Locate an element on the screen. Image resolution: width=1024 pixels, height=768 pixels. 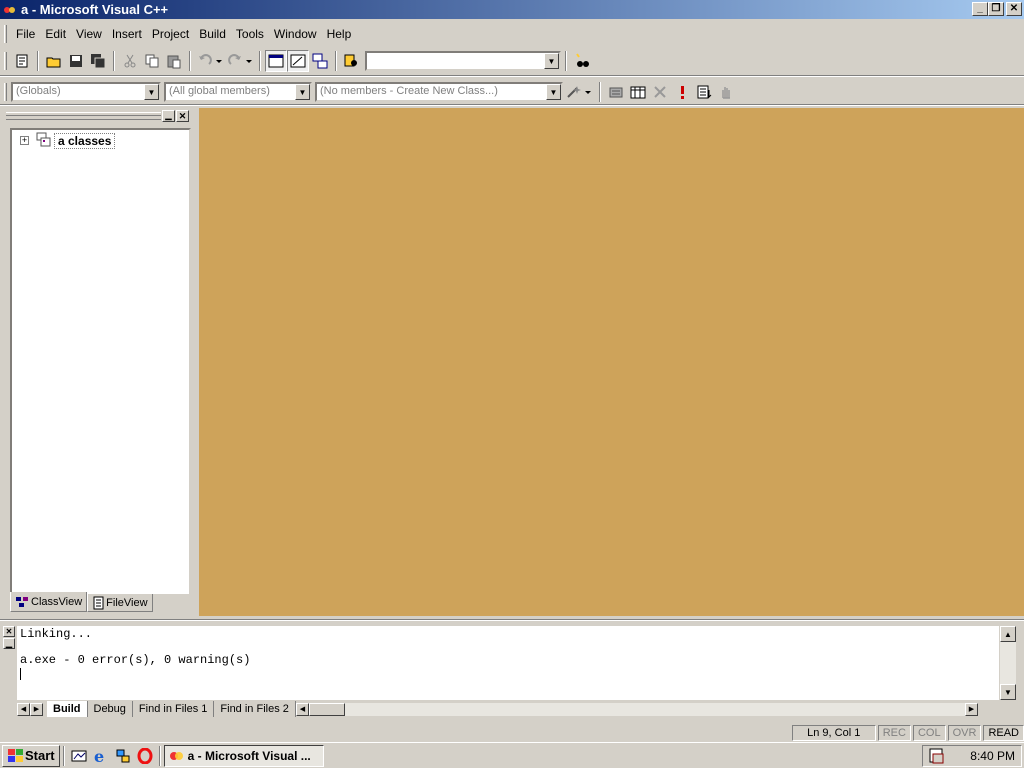
class-tree: + a classes is located at coordinates (100, 362).